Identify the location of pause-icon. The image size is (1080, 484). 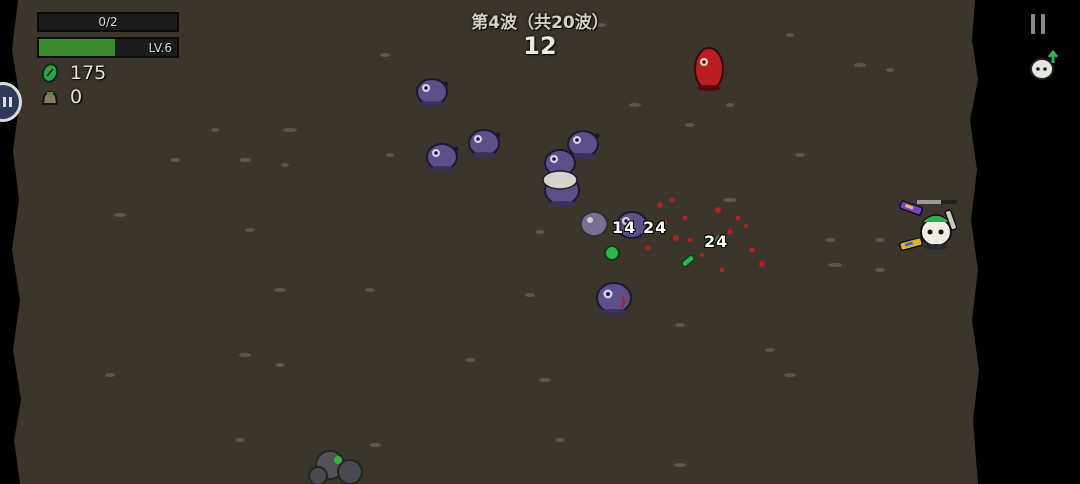
(1038, 24).